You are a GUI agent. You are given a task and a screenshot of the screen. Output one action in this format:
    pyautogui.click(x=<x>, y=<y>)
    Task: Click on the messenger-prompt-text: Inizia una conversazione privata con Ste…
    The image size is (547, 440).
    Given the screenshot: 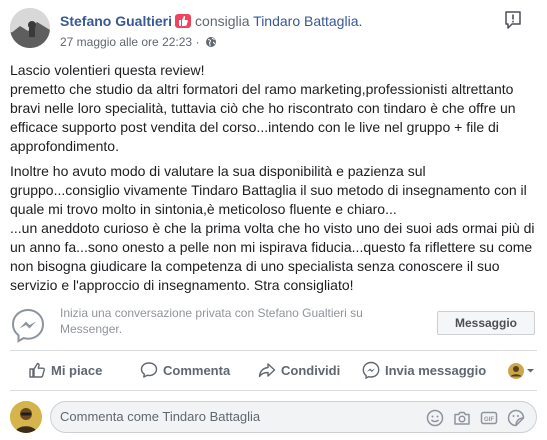 What is the action you would take?
    pyautogui.click(x=211, y=321)
    